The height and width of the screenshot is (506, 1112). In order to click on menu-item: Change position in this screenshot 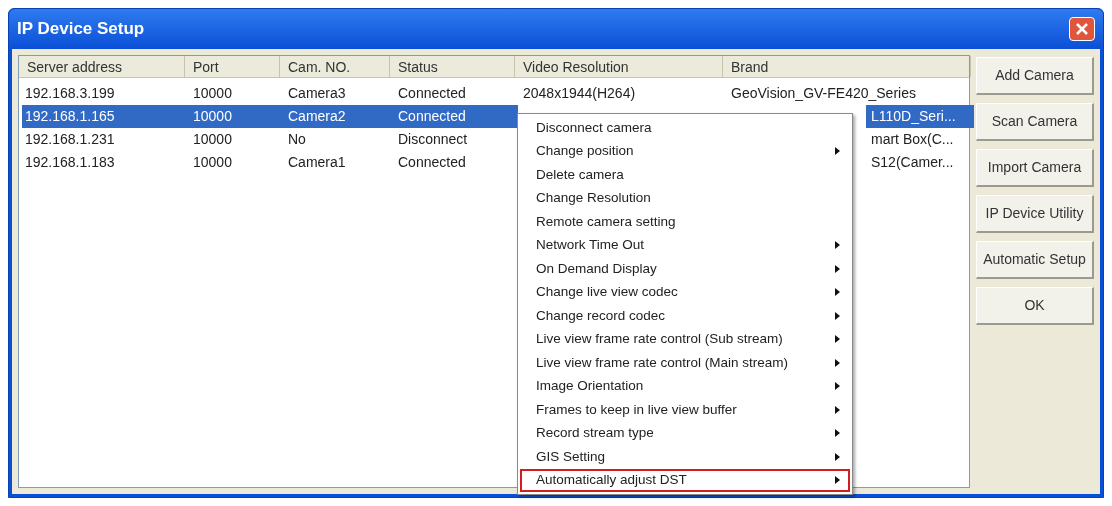, I will do `click(685, 151)`.